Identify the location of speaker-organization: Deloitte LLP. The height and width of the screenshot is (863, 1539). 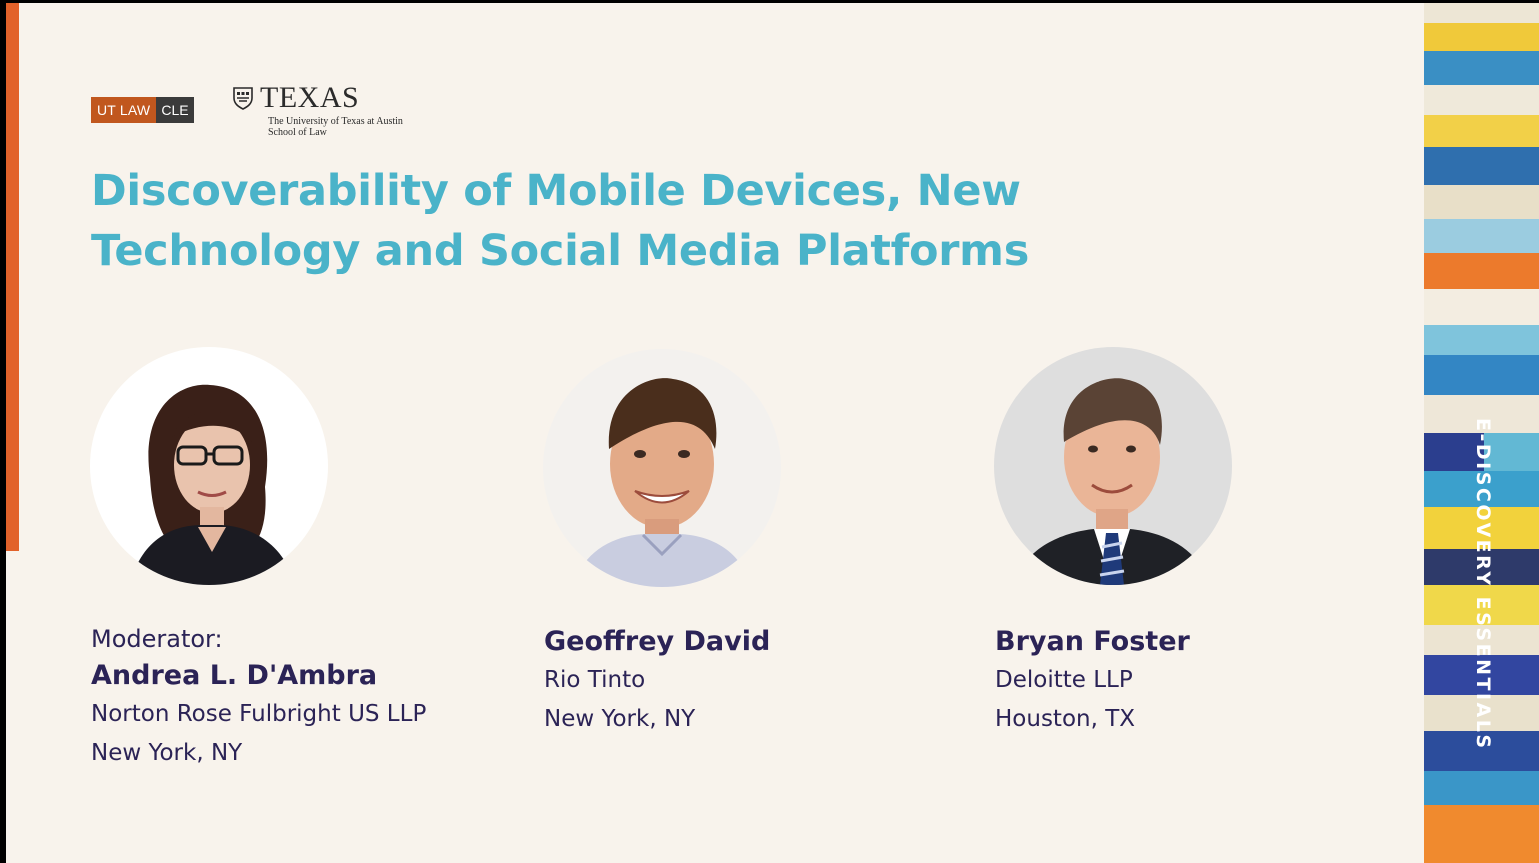
(1064, 680).